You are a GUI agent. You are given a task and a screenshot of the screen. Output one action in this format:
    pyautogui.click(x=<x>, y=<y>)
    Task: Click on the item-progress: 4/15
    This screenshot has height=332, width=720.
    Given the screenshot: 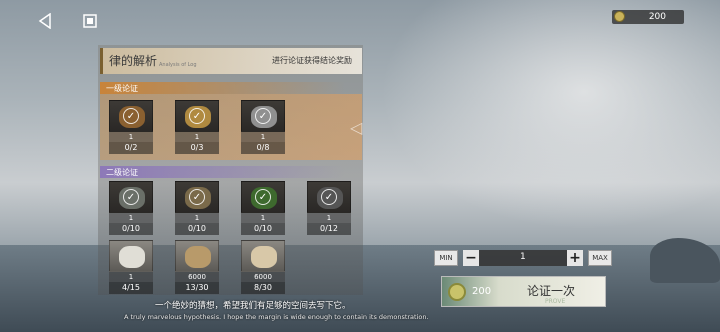 What is the action you would take?
    pyautogui.click(x=131, y=288)
    